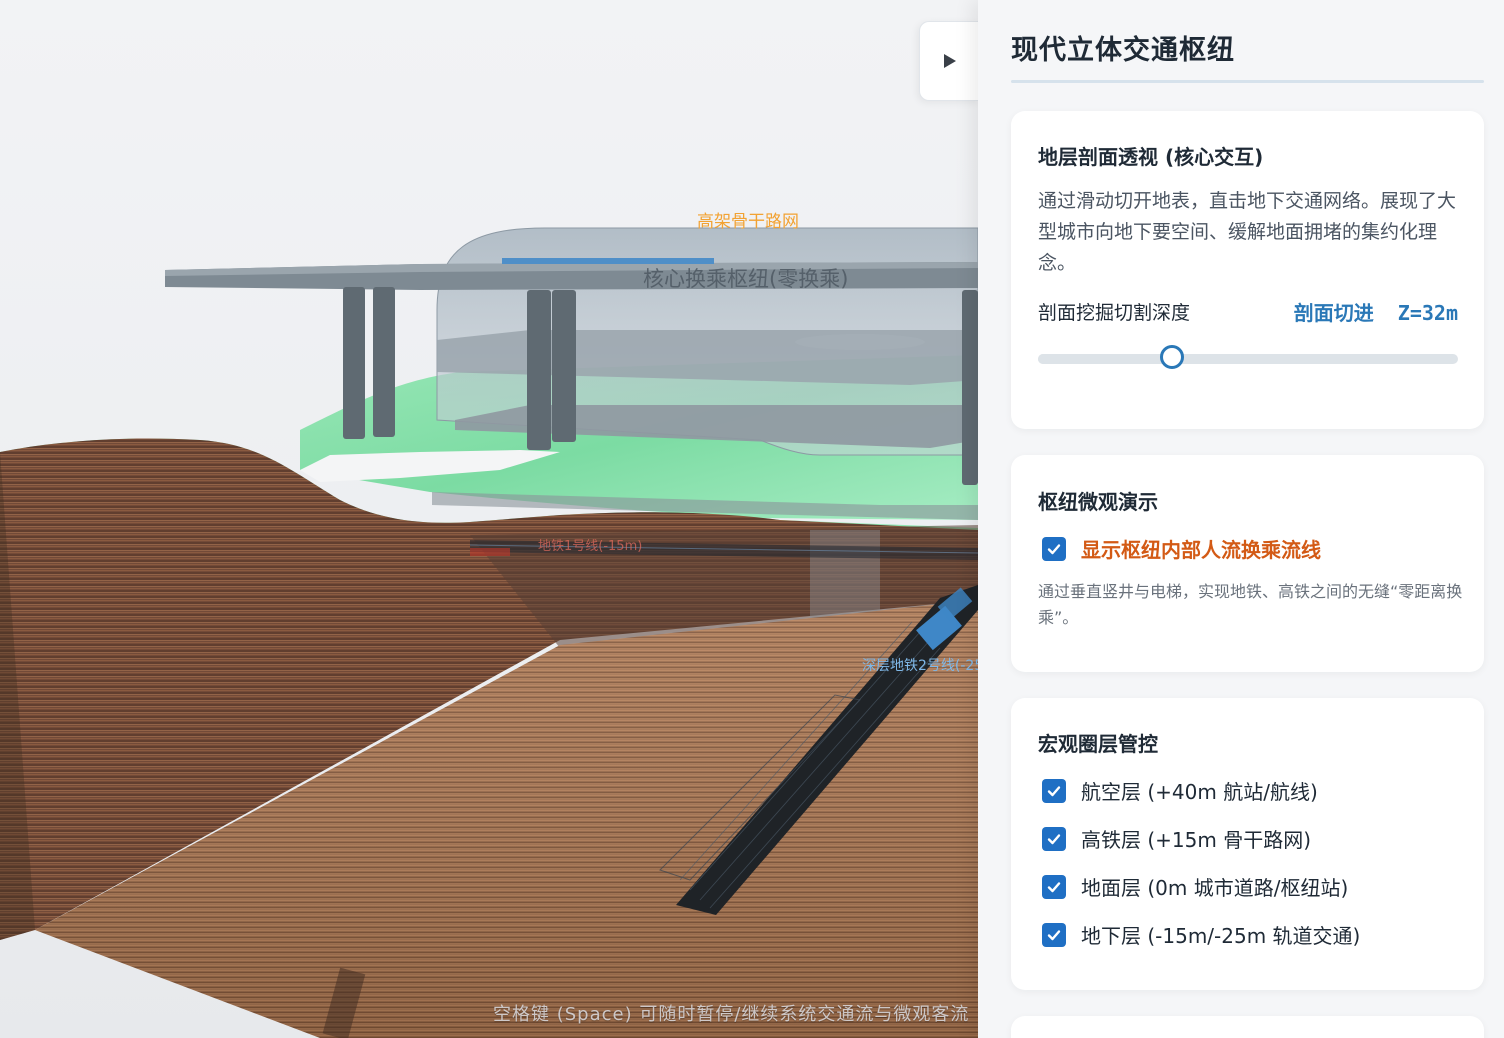  I want to click on panel-toggle-button, so click(949, 61).